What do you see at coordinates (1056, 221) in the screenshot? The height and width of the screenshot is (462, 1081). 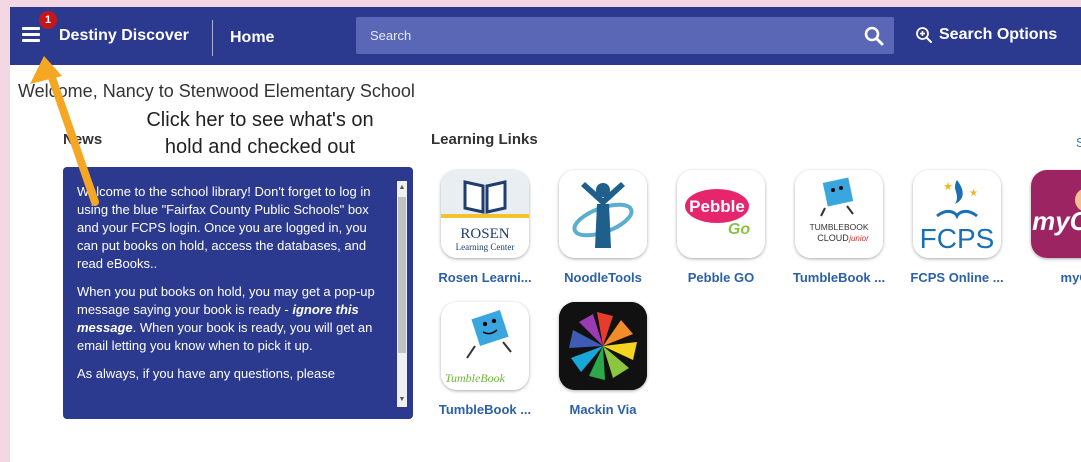 I see `myon-logo-text: myO` at bounding box center [1056, 221].